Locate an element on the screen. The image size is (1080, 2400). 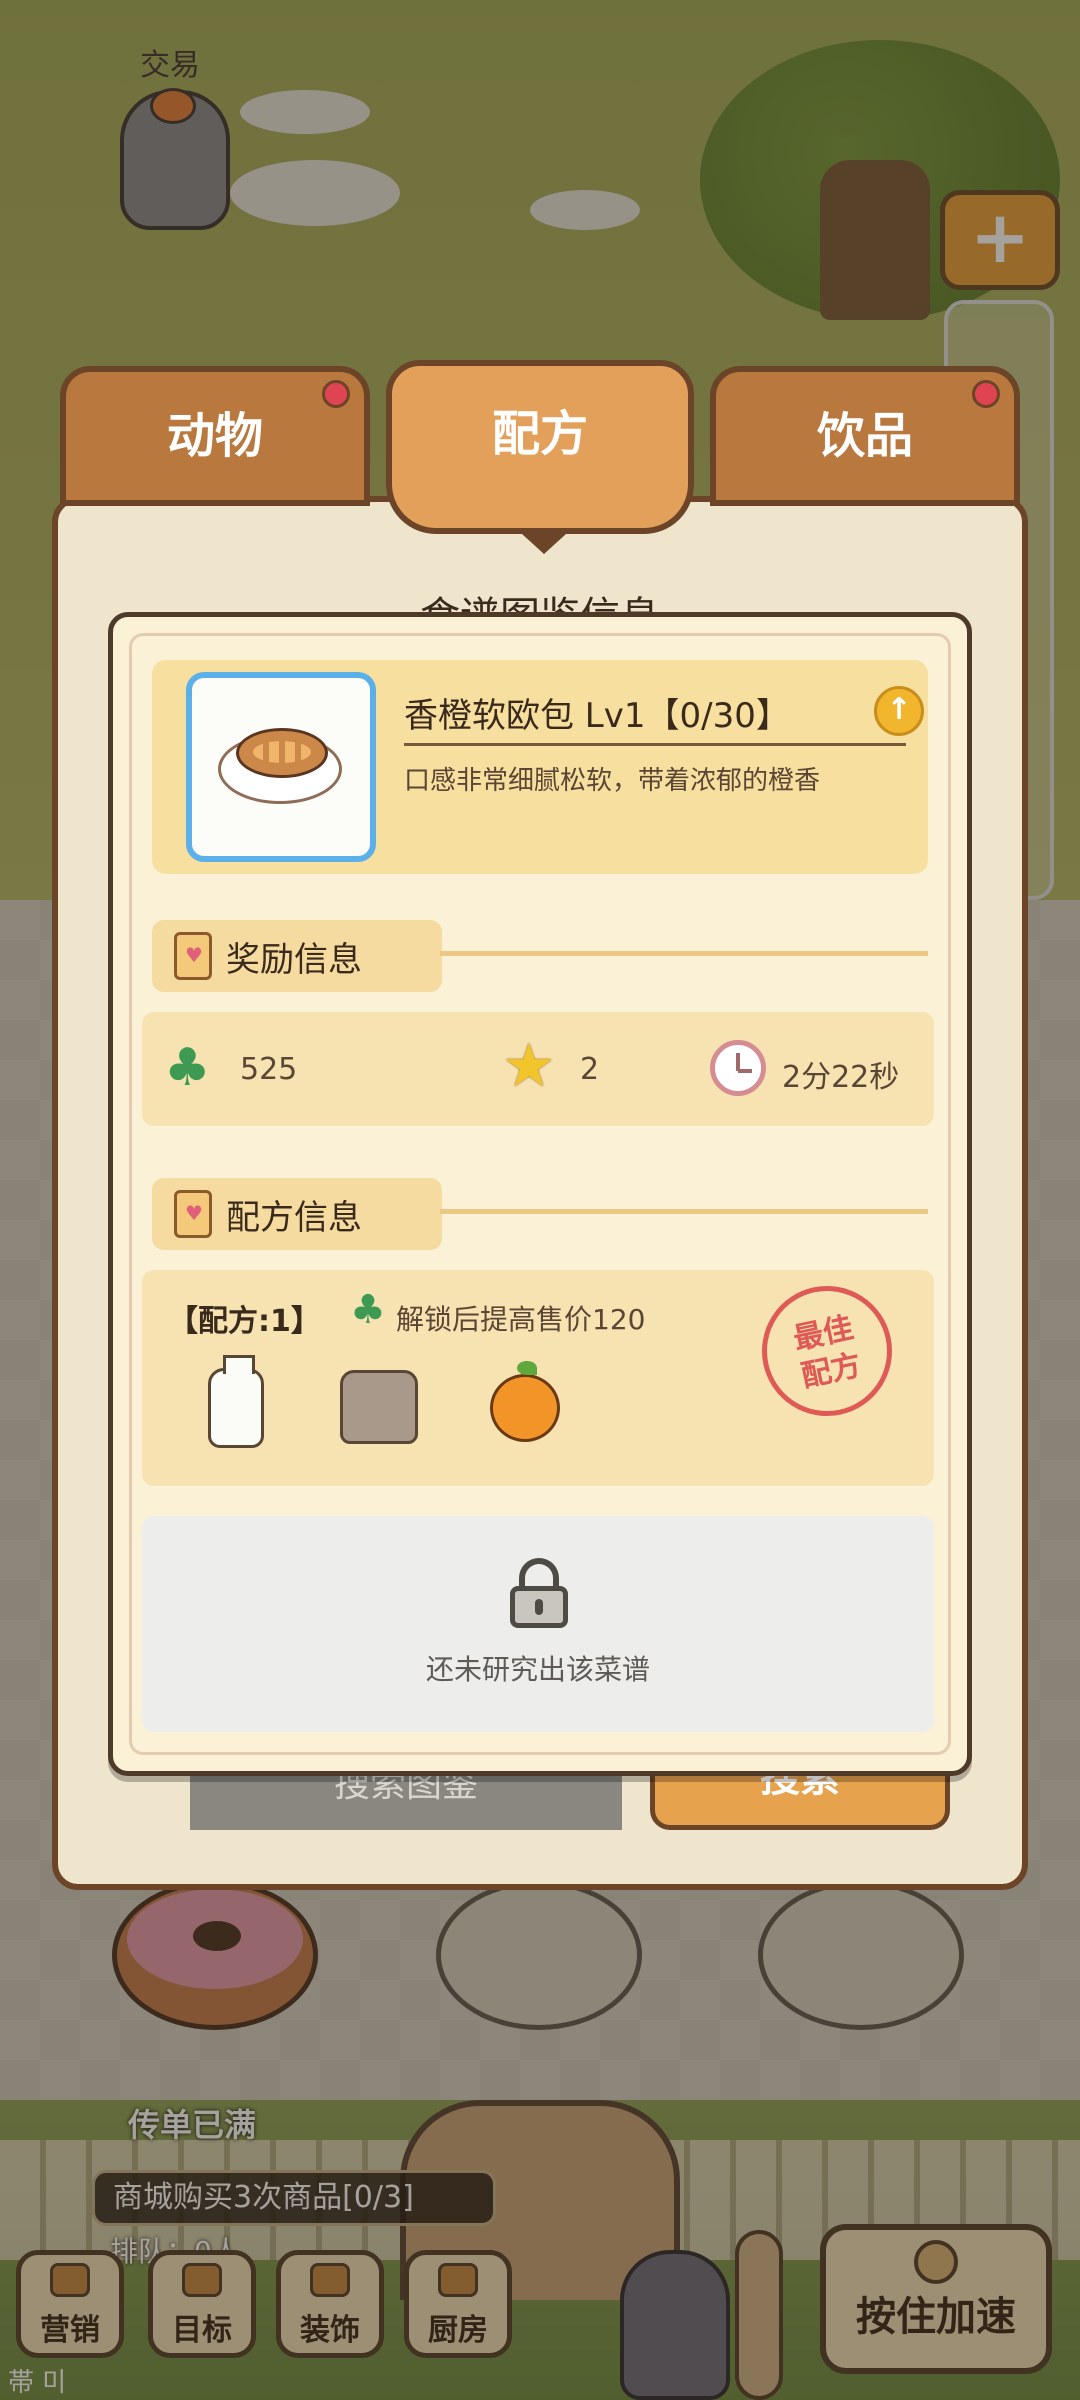
clover-reward-value: 525 is located at coordinates (269, 1069).